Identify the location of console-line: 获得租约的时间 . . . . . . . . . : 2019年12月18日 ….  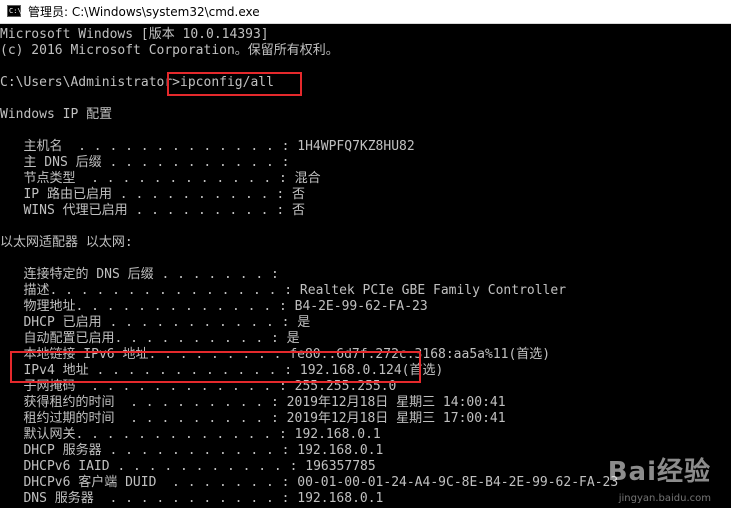
(253, 402).